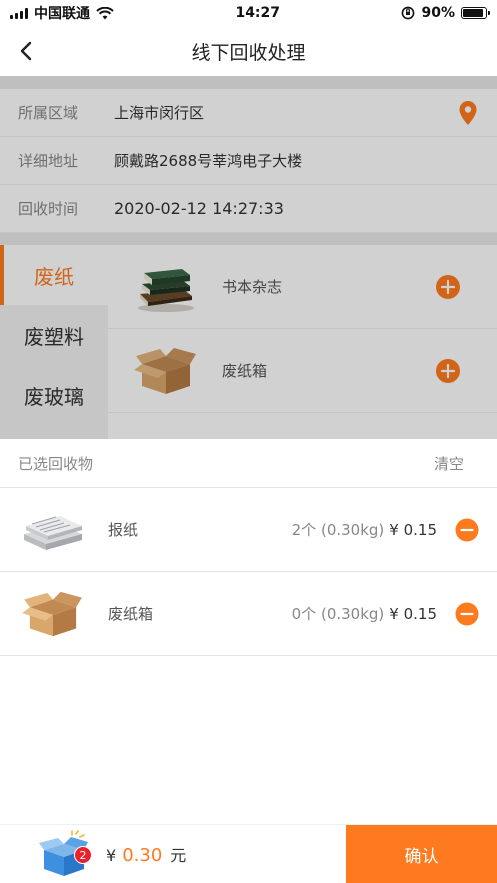 The width and height of the screenshot is (497, 883). What do you see at coordinates (302, 287) in the screenshot?
I see `product-item-books: 书本杂志` at bounding box center [302, 287].